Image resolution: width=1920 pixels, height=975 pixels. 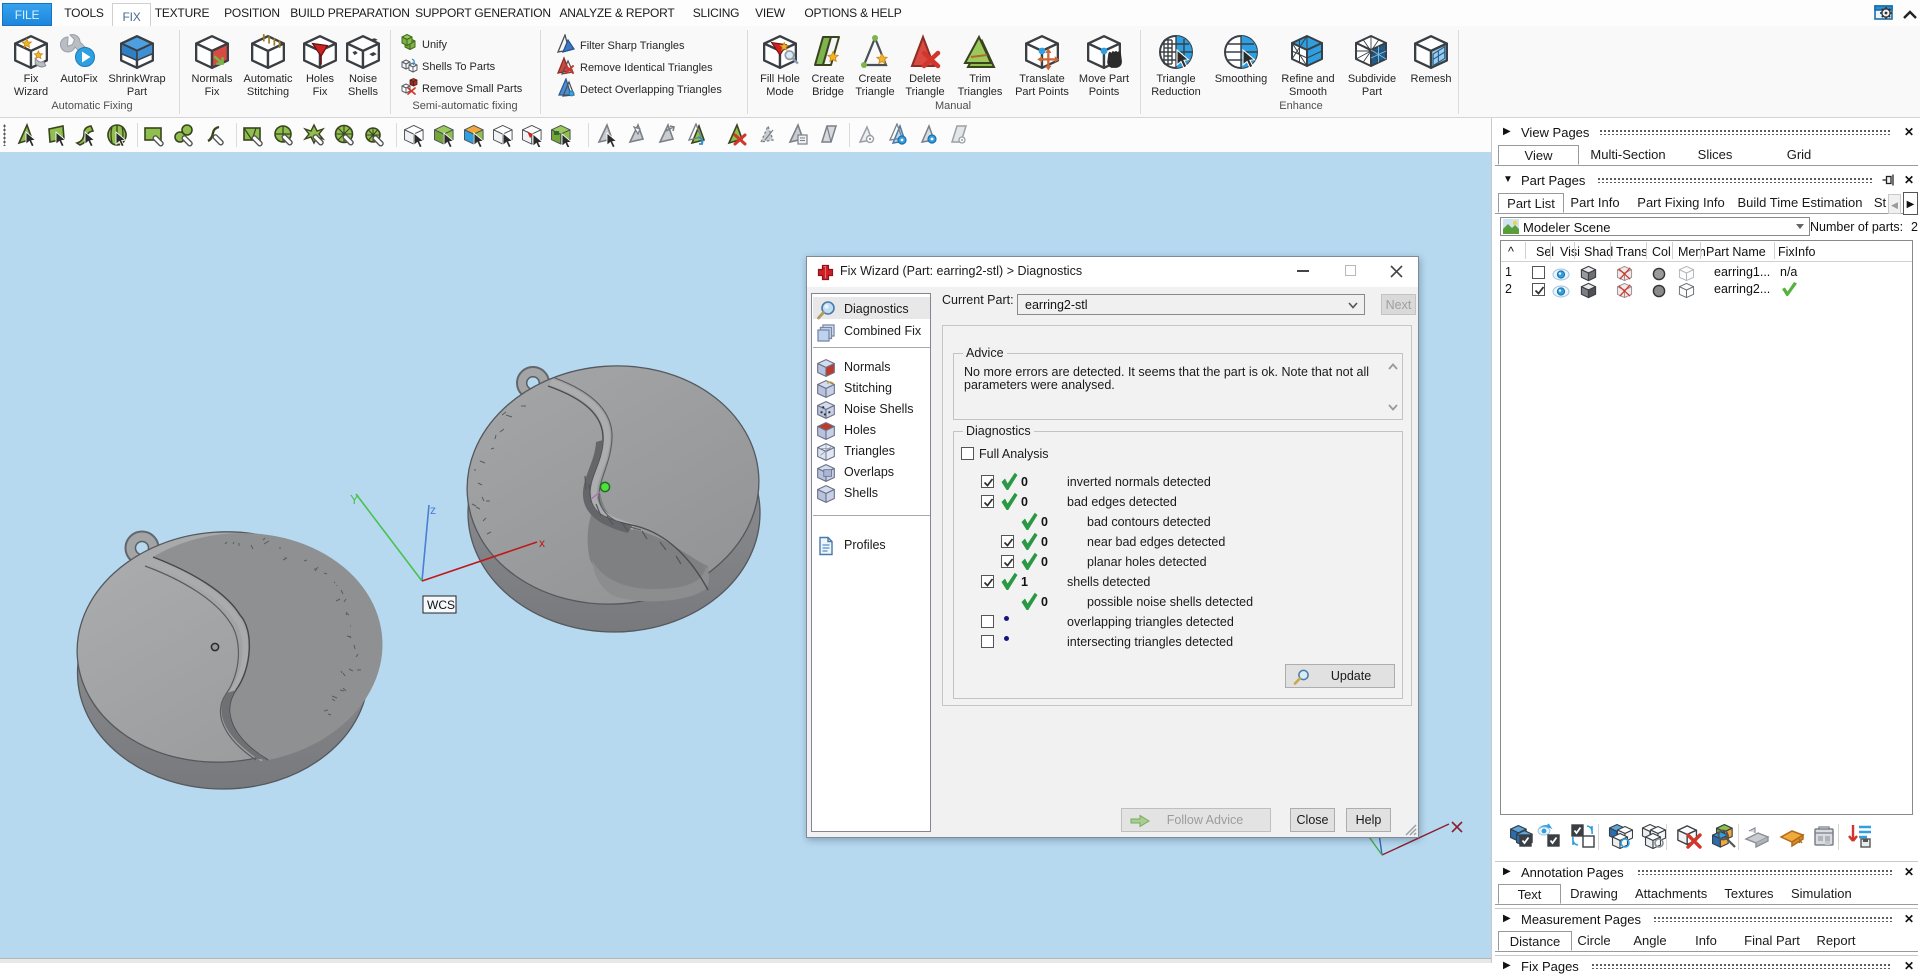 What do you see at coordinates (441, 605) in the screenshot?
I see `svg-text: WCS` at bounding box center [441, 605].